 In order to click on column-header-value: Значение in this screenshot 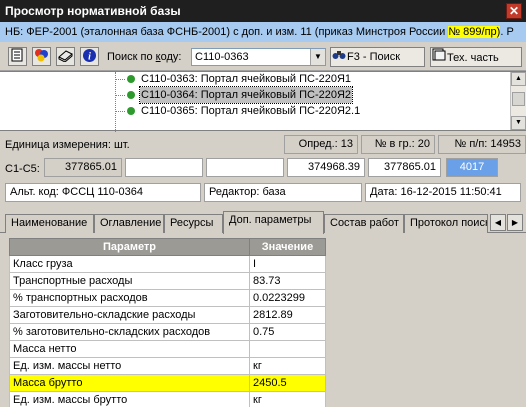, I will do `click(287, 247)`.